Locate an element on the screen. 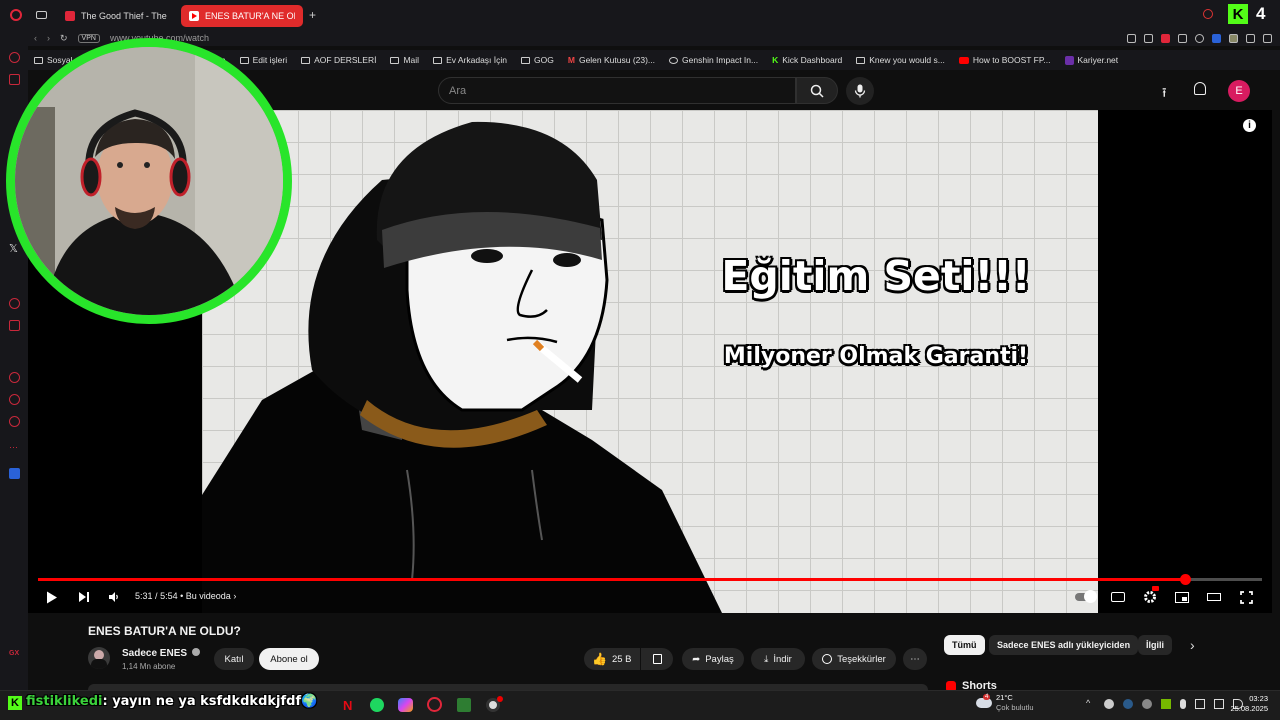 This screenshot has height=720, width=1280. bookmark-heart-icon is located at coordinates (1199, 38).